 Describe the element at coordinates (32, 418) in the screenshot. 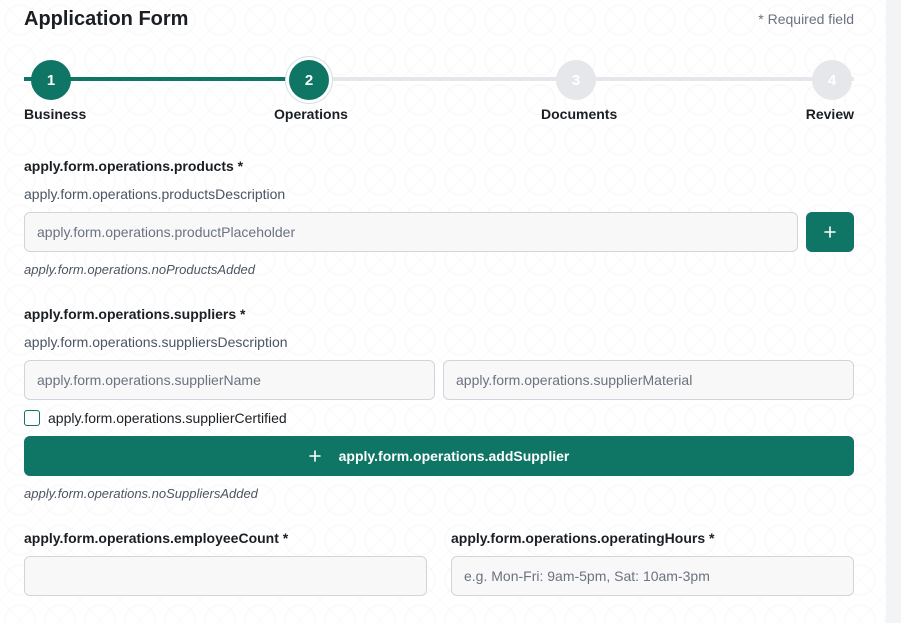

I see `supplier-certified-checkbox` at that location.